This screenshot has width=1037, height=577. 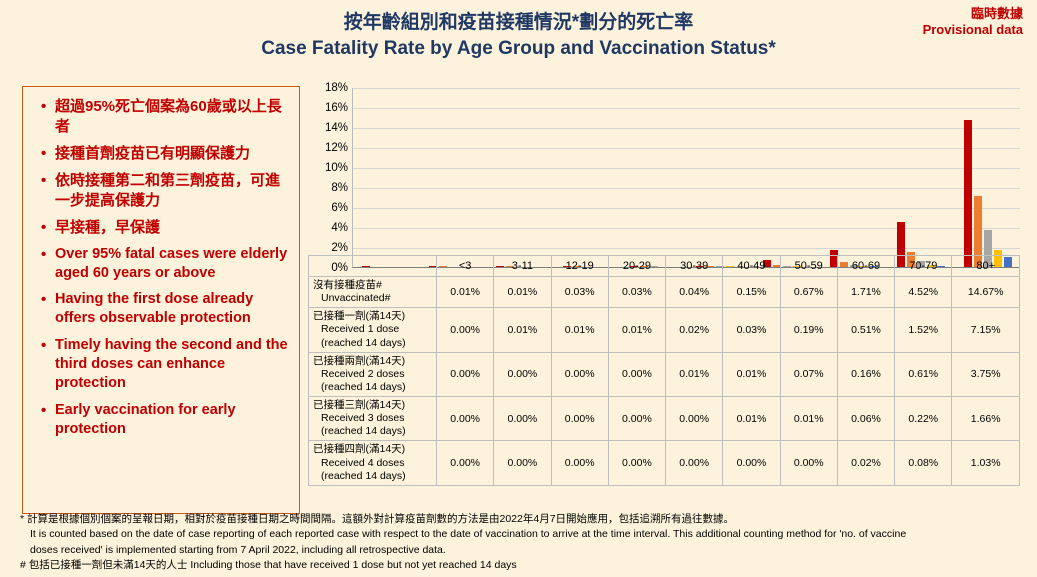 I want to click on table-row-header-en: Received 3 doses (reached 14 days), so click(x=363, y=425).